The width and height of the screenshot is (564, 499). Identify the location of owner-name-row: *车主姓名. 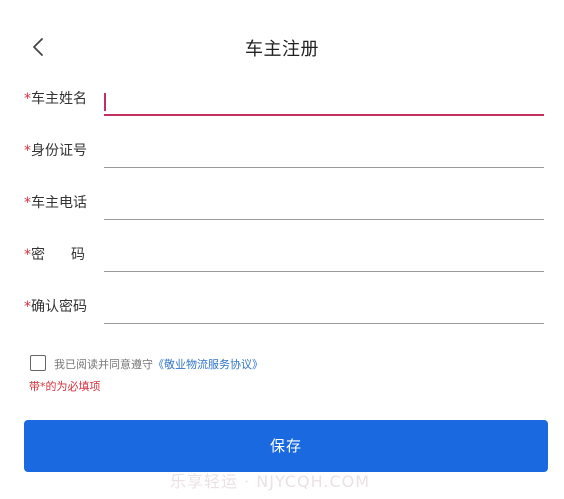
(282, 98).